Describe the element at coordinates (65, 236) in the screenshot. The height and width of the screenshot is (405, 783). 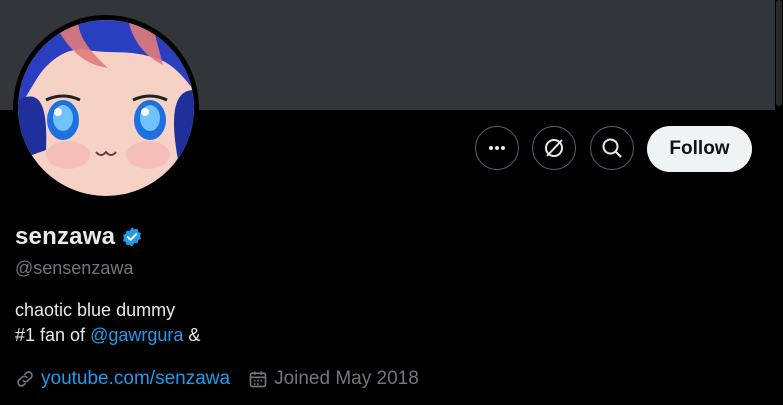
I see `display-name: senzawa` at that location.